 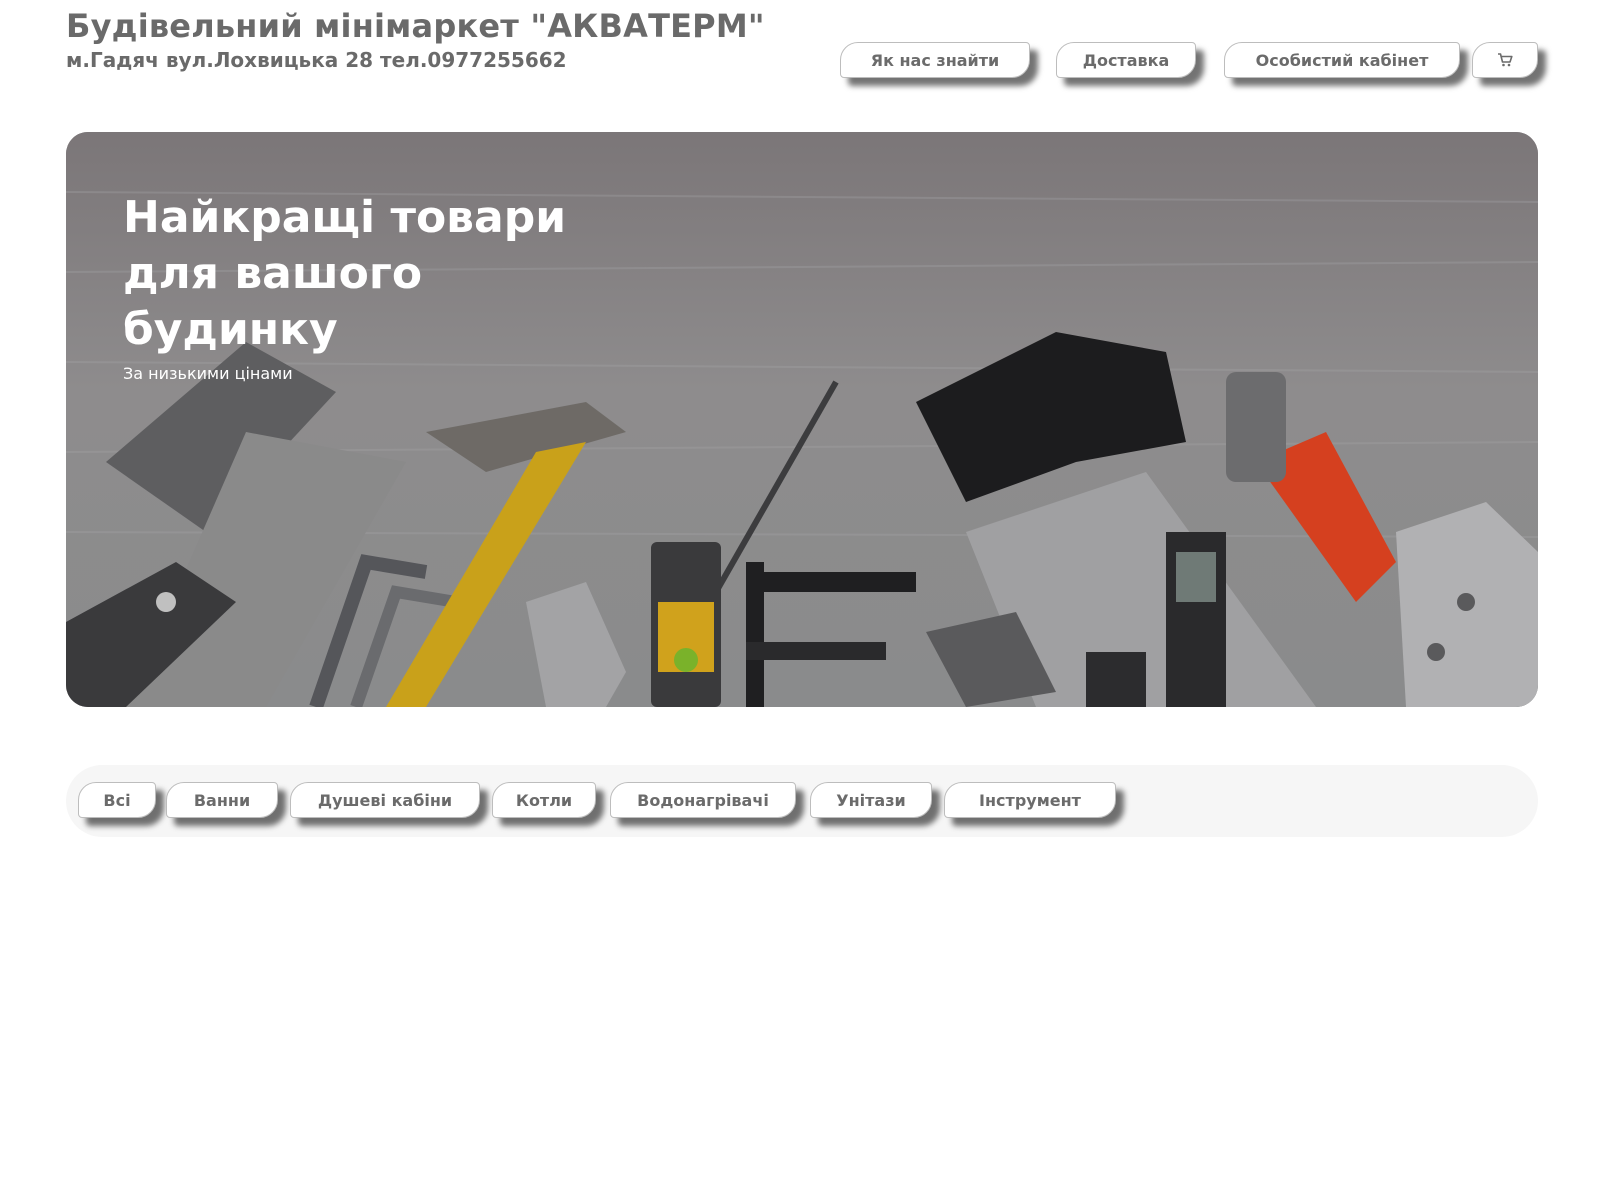 I want to click on category-heaters-button: Водонагрівачі, so click(x=703, y=800).